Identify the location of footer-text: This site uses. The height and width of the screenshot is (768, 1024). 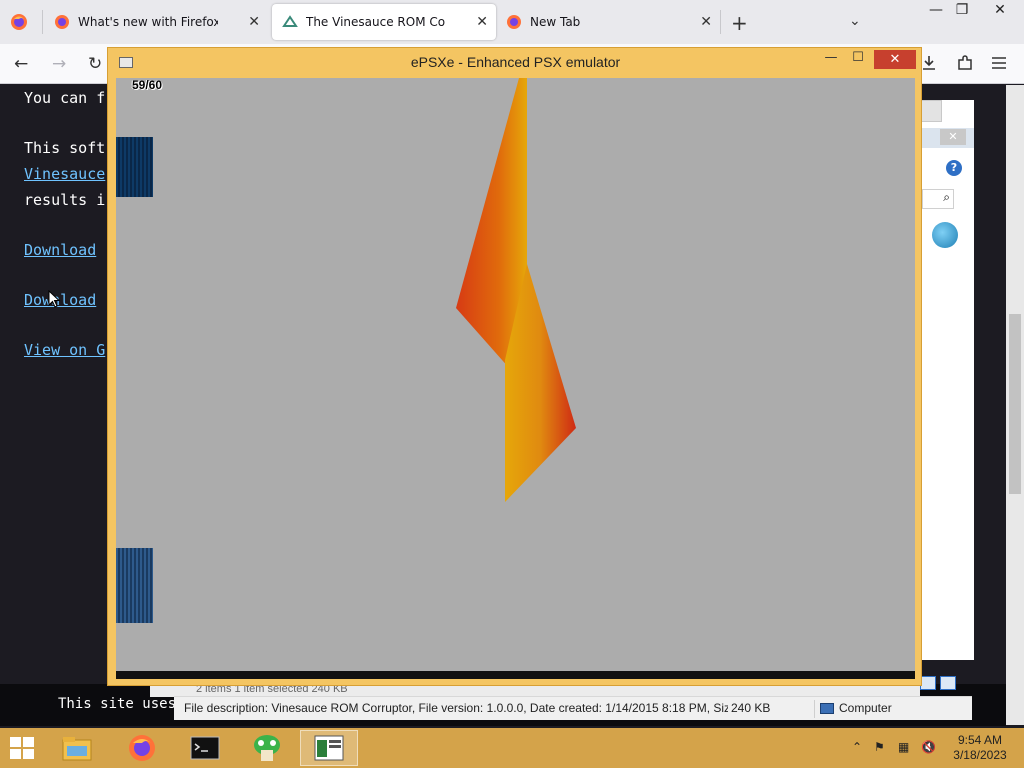
(117, 704).